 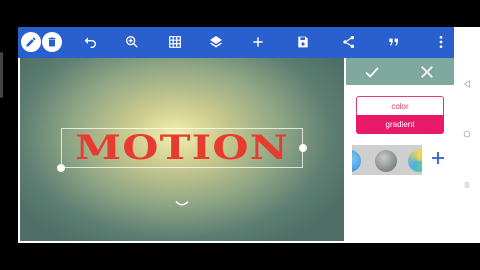 I want to click on add-swatch-button, so click(x=438, y=158).